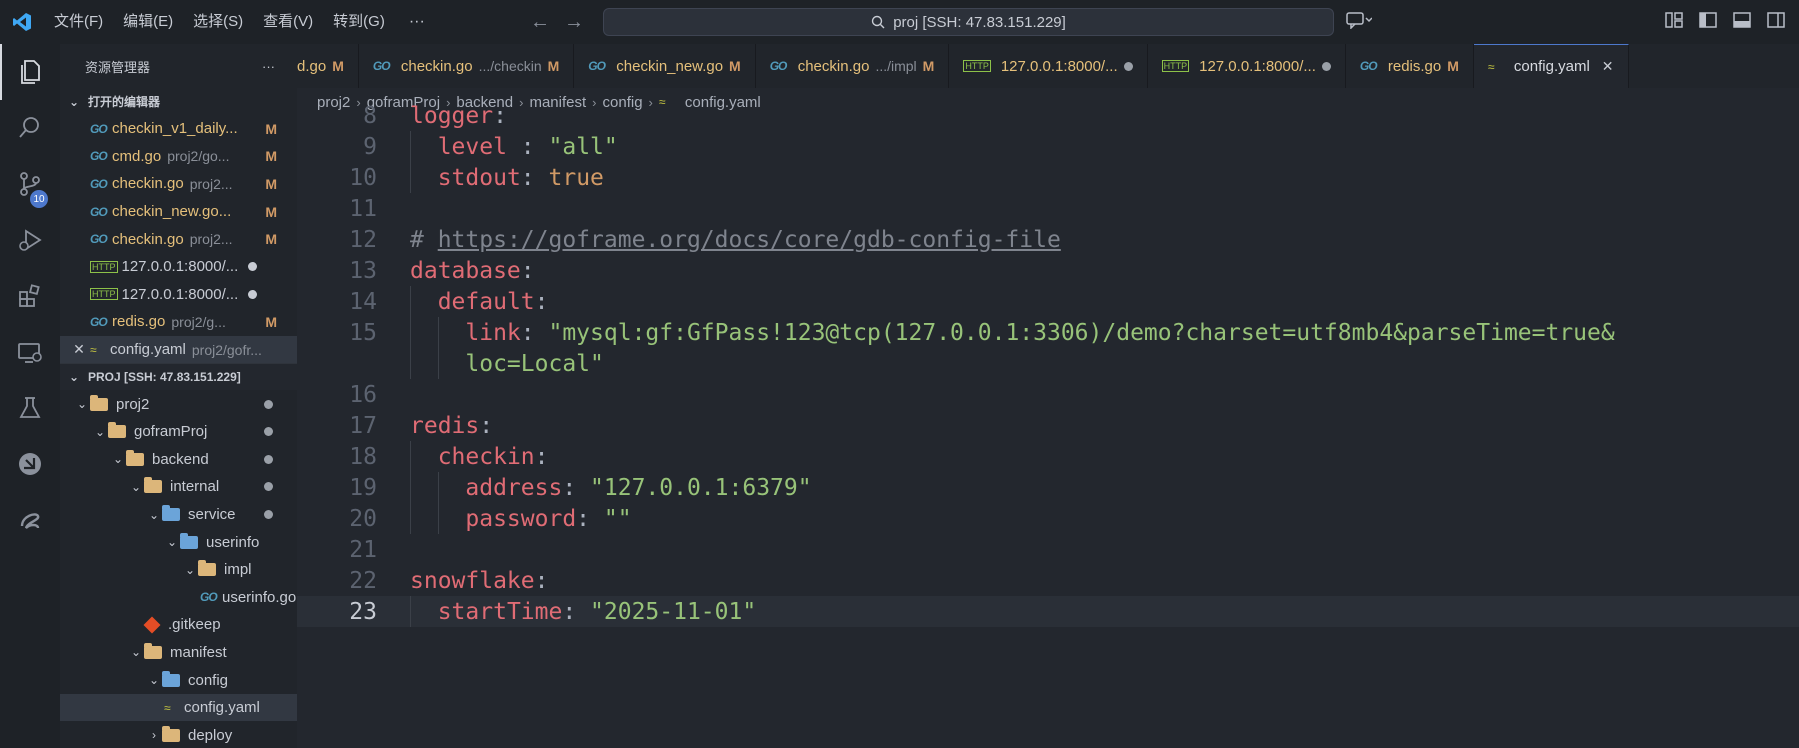  What do you see at coordinates (178, 432) in the screenshot?
I see `tree-item: ⌄ goframProj` at bounding box center [178, 432].